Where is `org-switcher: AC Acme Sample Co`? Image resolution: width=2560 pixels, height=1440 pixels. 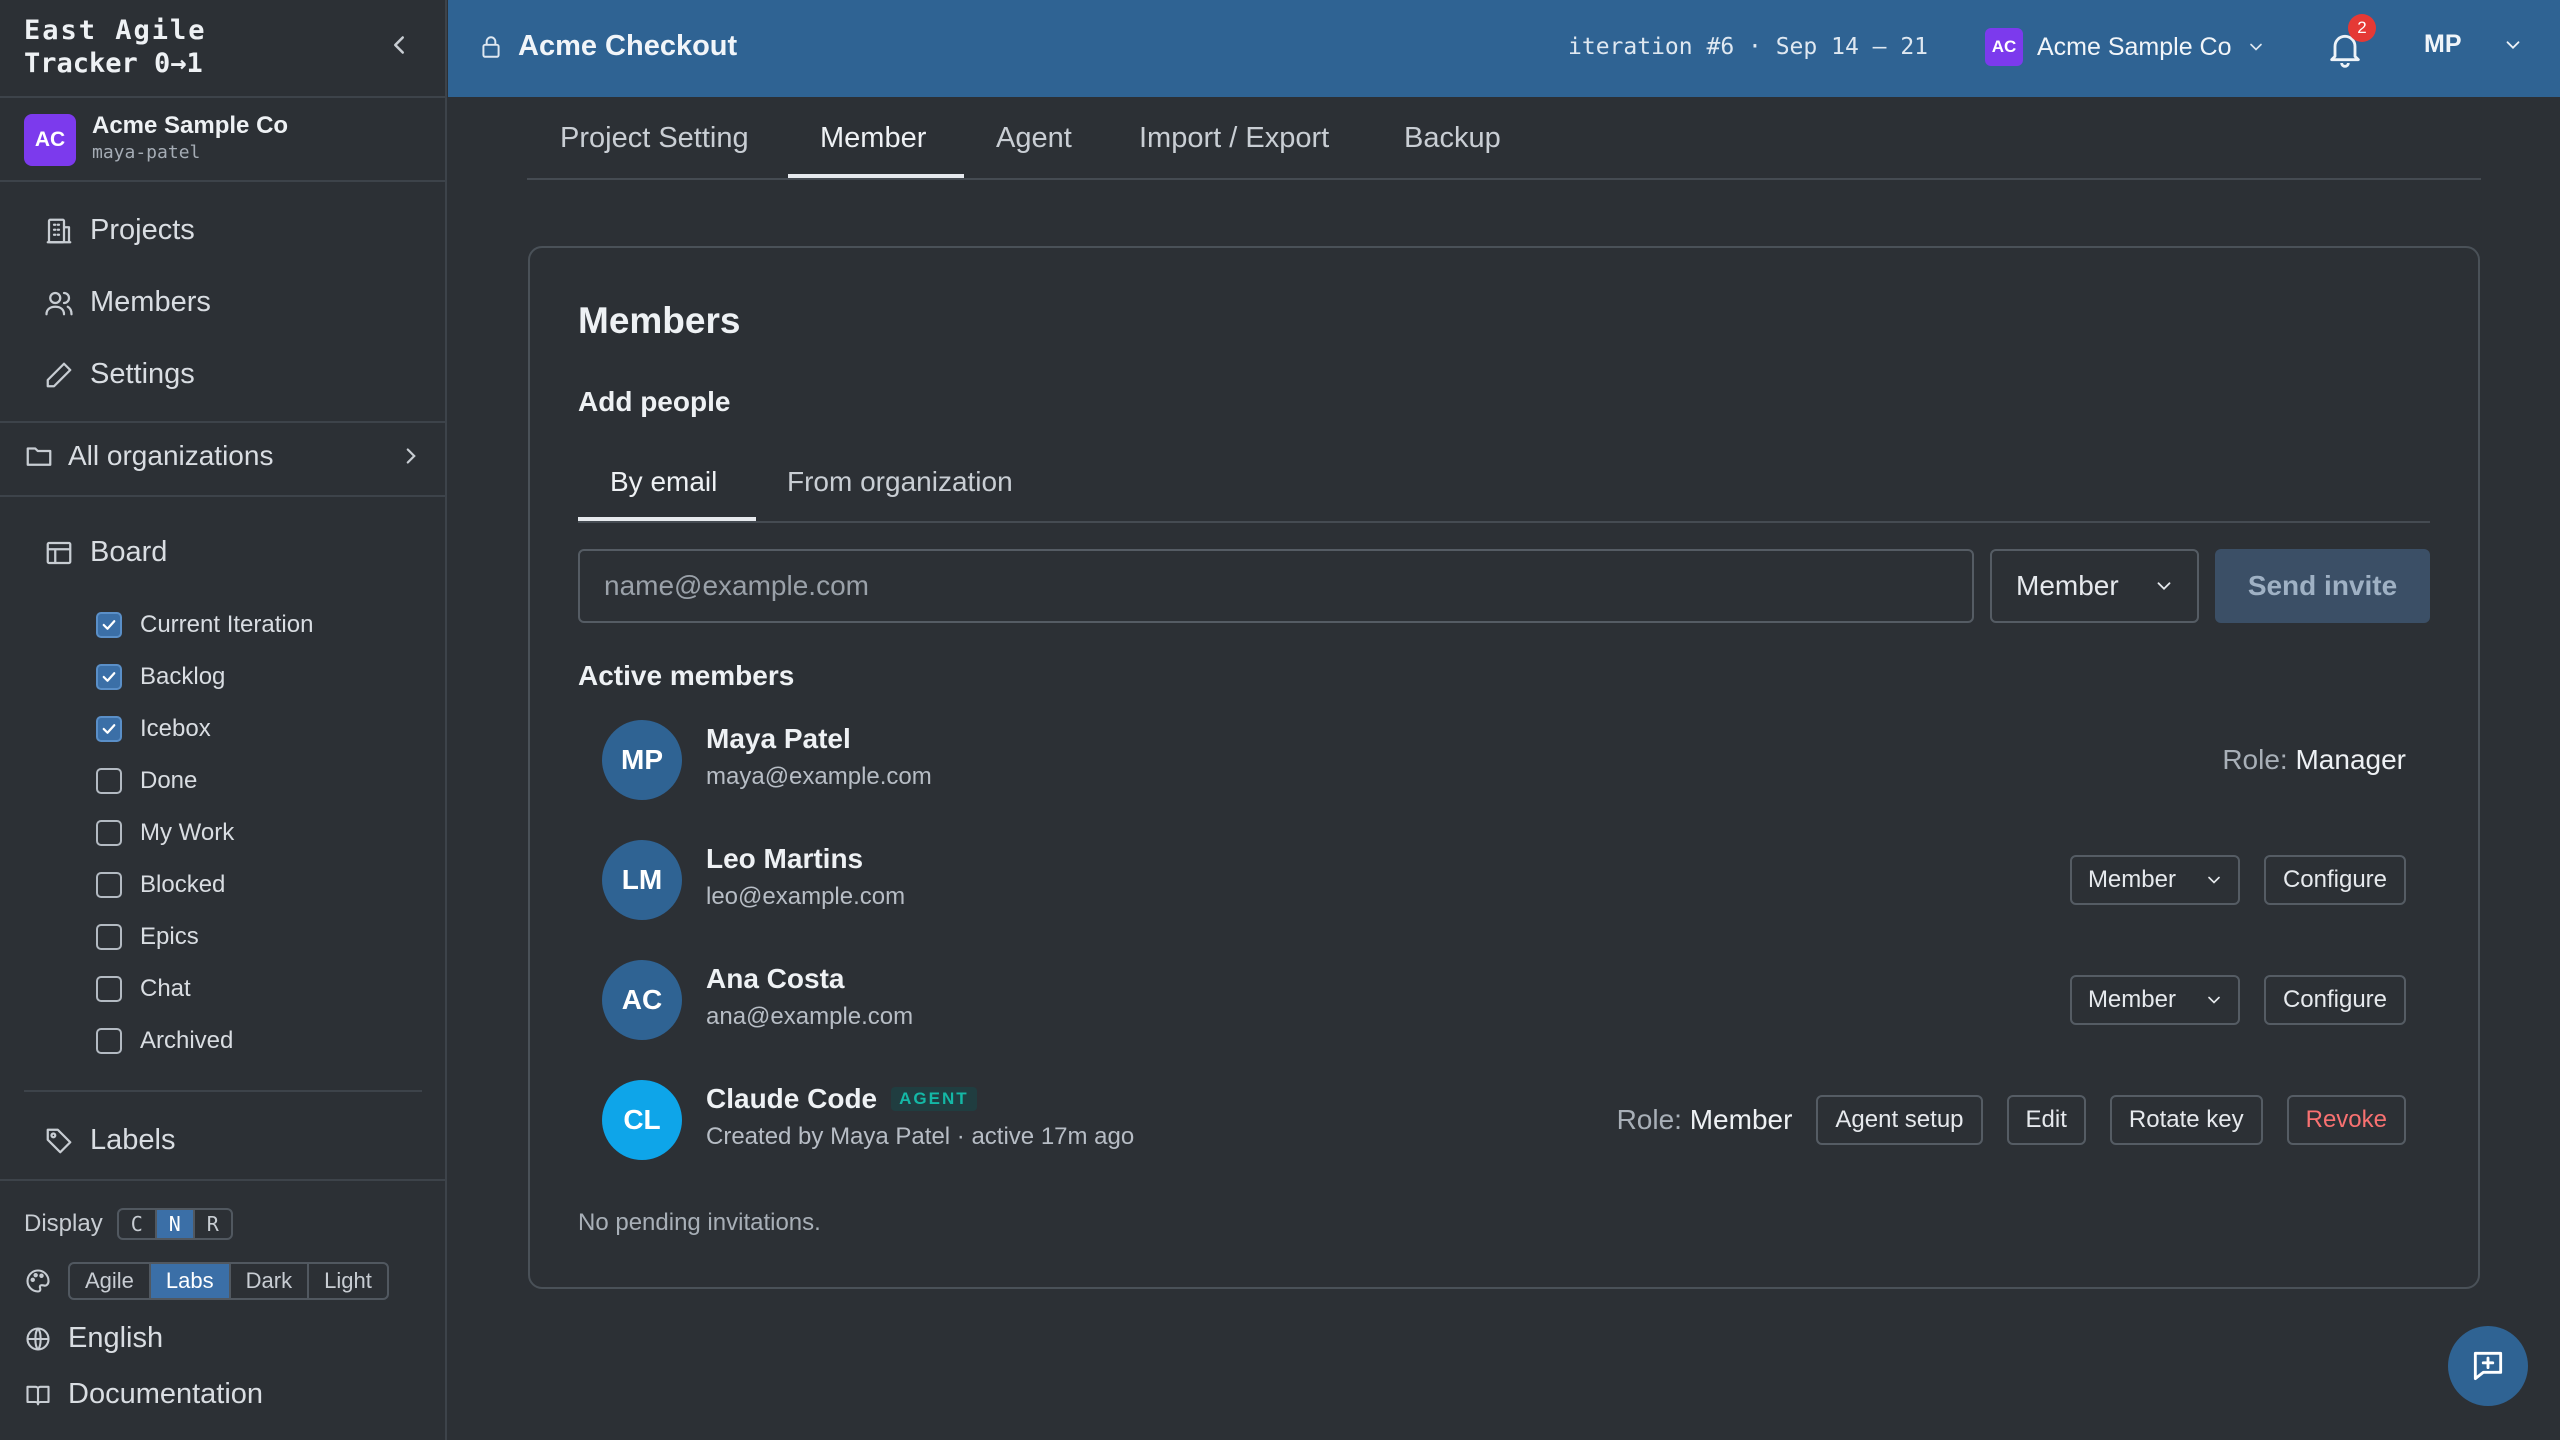 org-switcher: AC Acme Sample Co is located at coordinates (2125, 47).